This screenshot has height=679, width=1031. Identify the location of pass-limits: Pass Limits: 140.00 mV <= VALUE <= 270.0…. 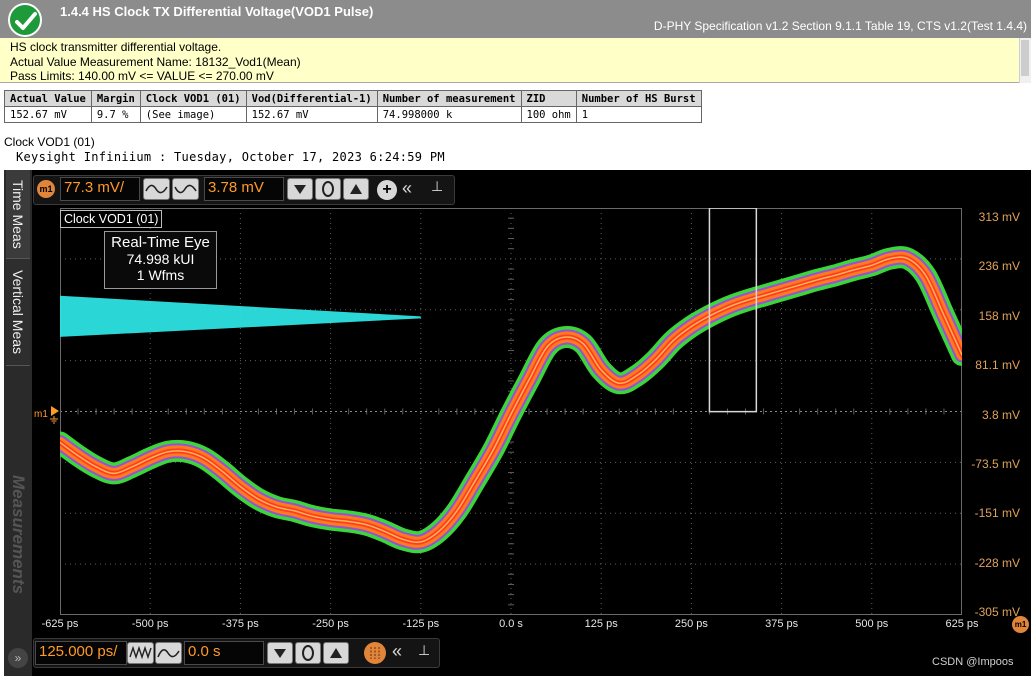
(142, 76).